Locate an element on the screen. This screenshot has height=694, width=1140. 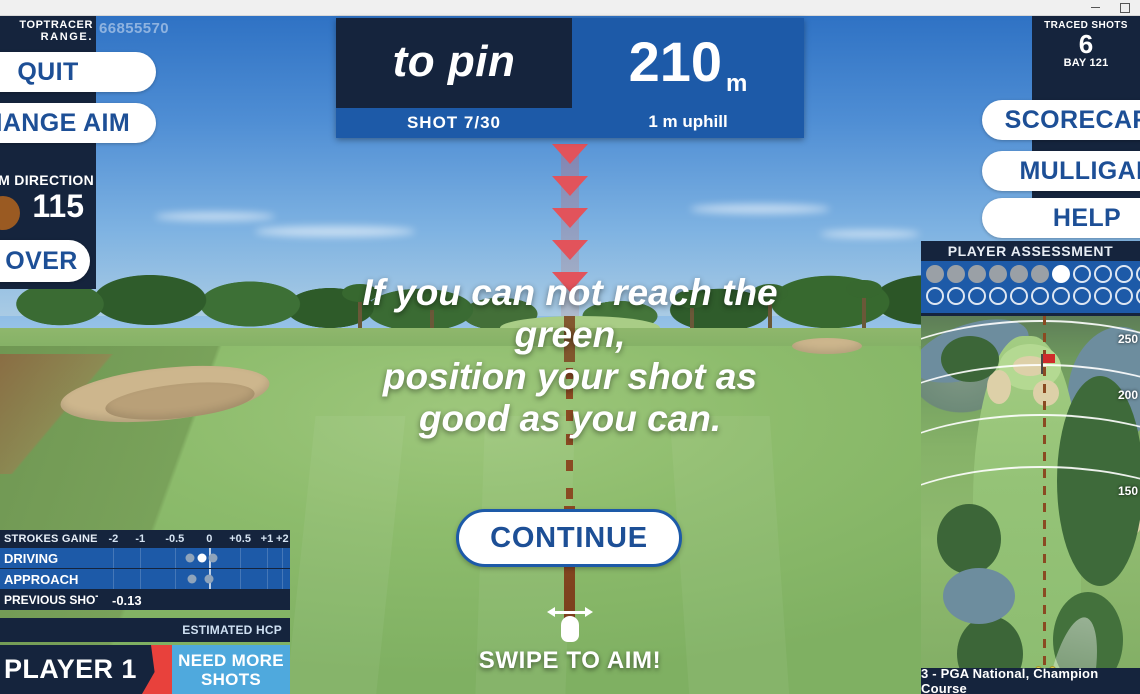
swoosh-decoration is located at coordinates (157, 669).